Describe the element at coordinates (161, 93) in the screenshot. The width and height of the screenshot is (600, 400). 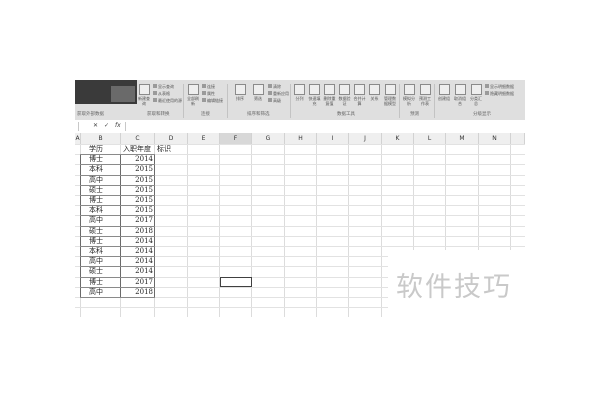
I see `from-table-button: 从表格` at that location.